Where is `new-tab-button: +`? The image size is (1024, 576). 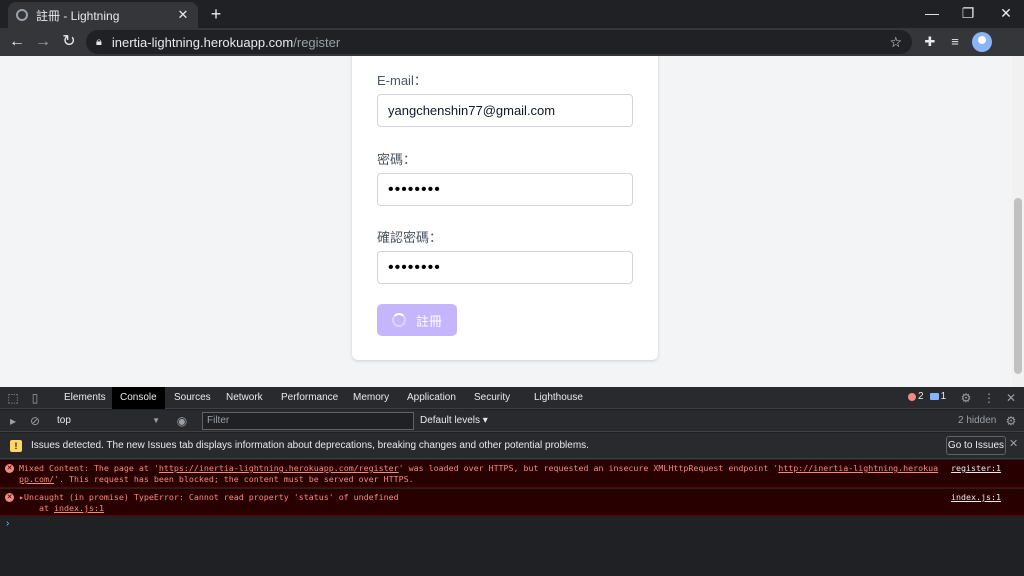 new-tab-button: + is located at coordinates (216, 14).